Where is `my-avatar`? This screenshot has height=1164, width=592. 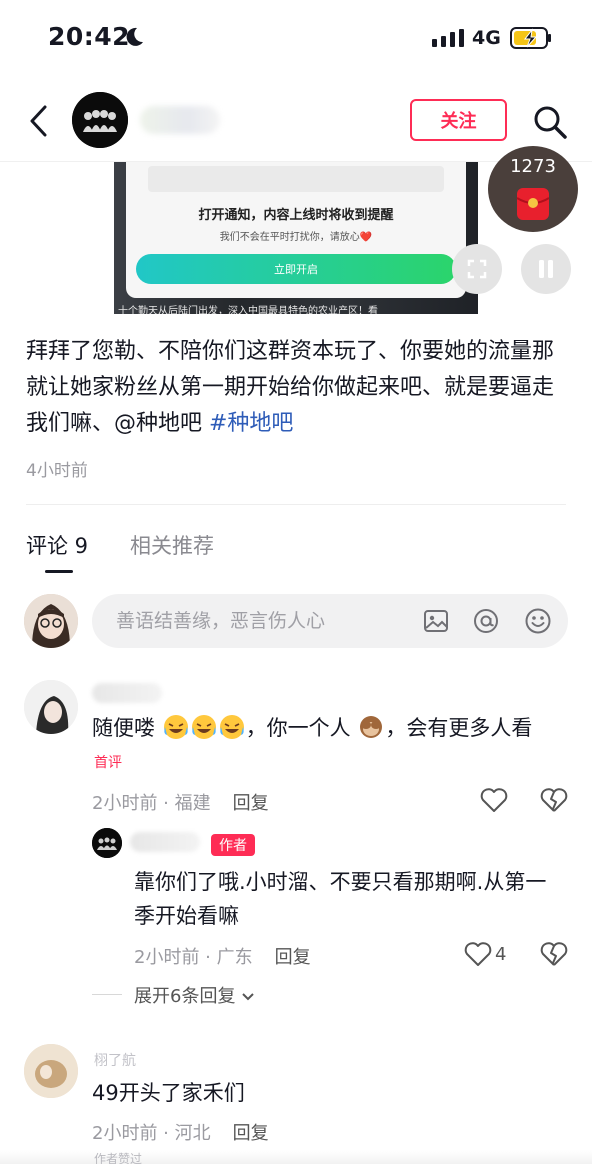 my-avatar is located at coordinates (51, 621).